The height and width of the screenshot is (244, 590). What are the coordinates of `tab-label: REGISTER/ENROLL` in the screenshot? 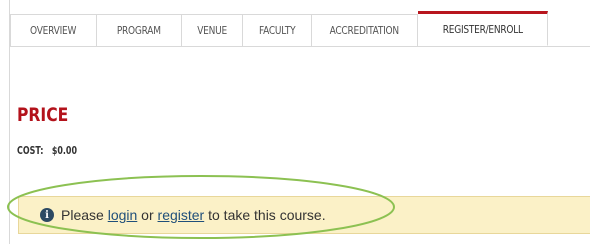 It's located at (482, 29).